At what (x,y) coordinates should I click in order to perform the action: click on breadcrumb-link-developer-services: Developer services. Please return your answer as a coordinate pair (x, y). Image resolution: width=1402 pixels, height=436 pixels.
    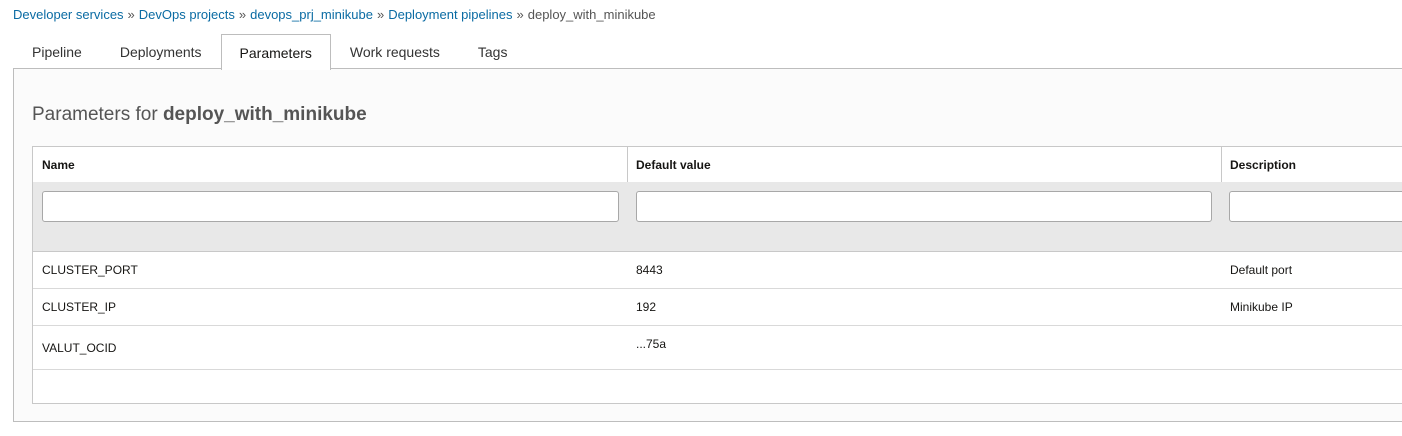
    Looking at the image, I should click on (68, 14).